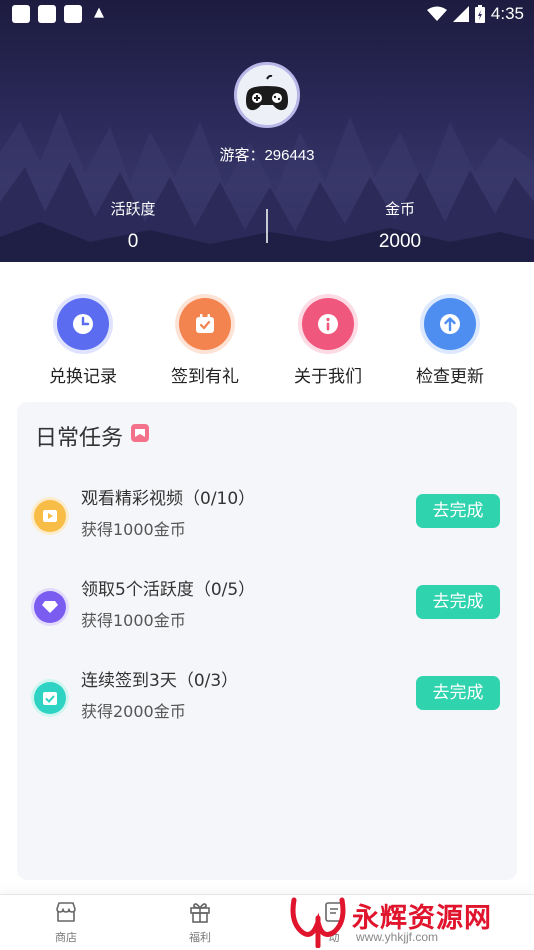 The width and height of the screenshot is (534, 950). What do you see at coordinates (160, 681) in the screenshot?
I see `task-name: 连续签到3天（0/3）` at bounding box center [160, 681].